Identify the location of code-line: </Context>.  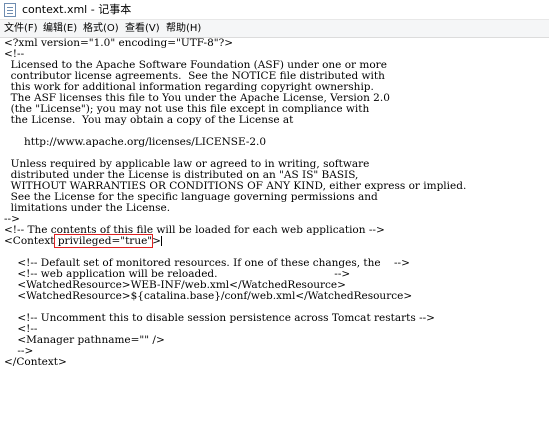
(35, 362).